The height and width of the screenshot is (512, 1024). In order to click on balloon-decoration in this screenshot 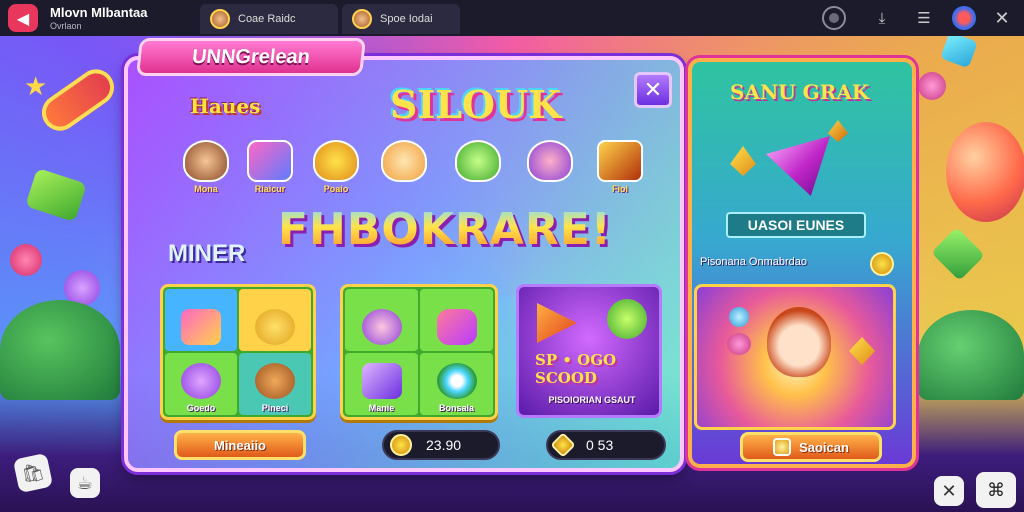, I will do `click(985, 172)`.